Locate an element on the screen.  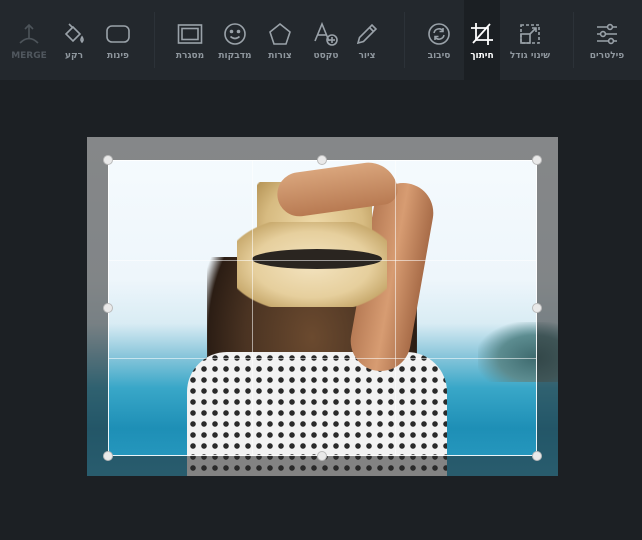
paint-bucket-icon is located at coordinates (74, 34).